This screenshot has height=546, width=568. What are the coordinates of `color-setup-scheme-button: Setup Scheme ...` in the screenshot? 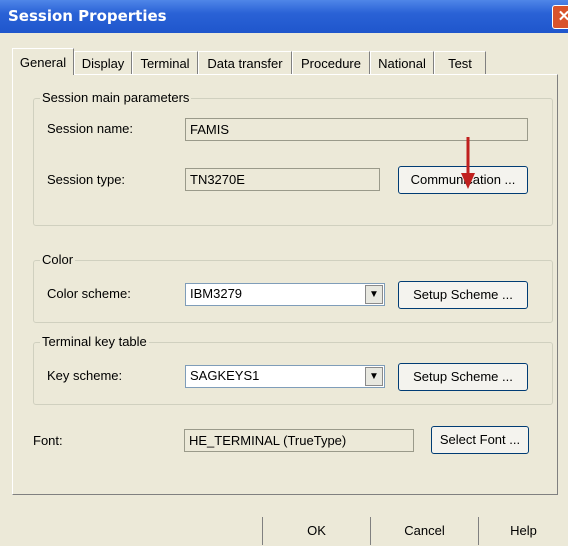 It's located at (463, 295).